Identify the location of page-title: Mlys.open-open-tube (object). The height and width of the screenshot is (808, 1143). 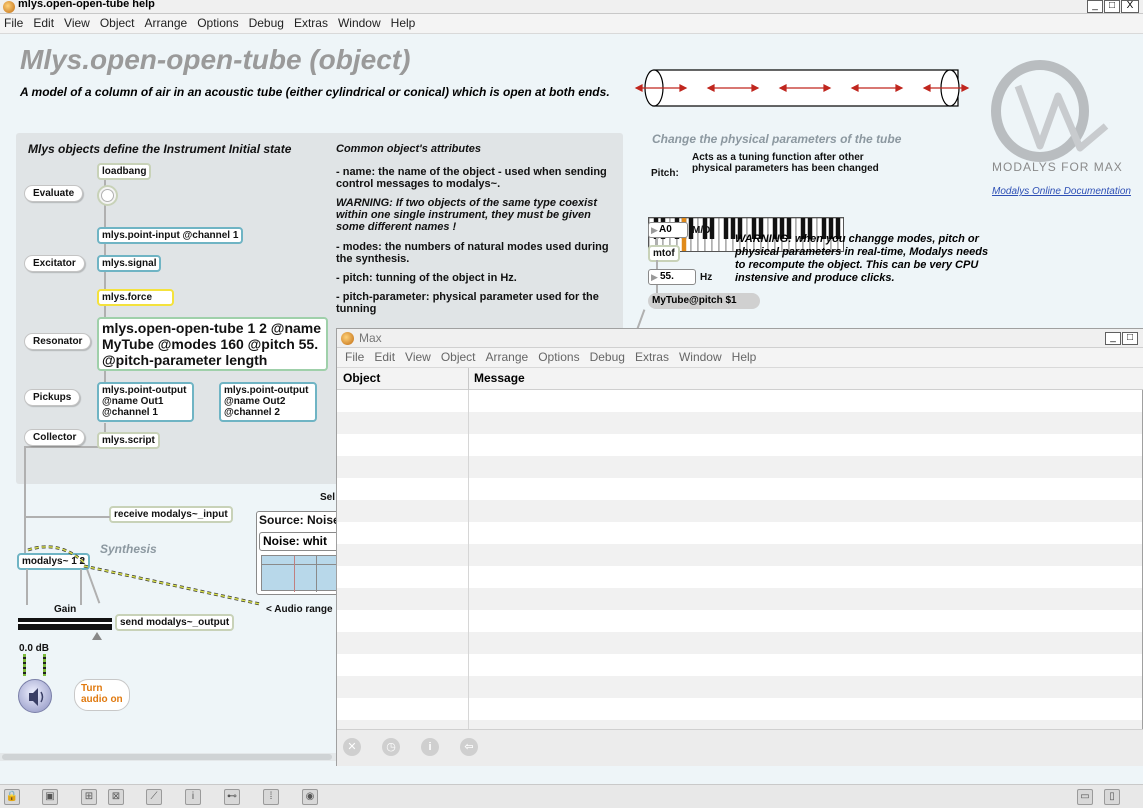
(215, 59).